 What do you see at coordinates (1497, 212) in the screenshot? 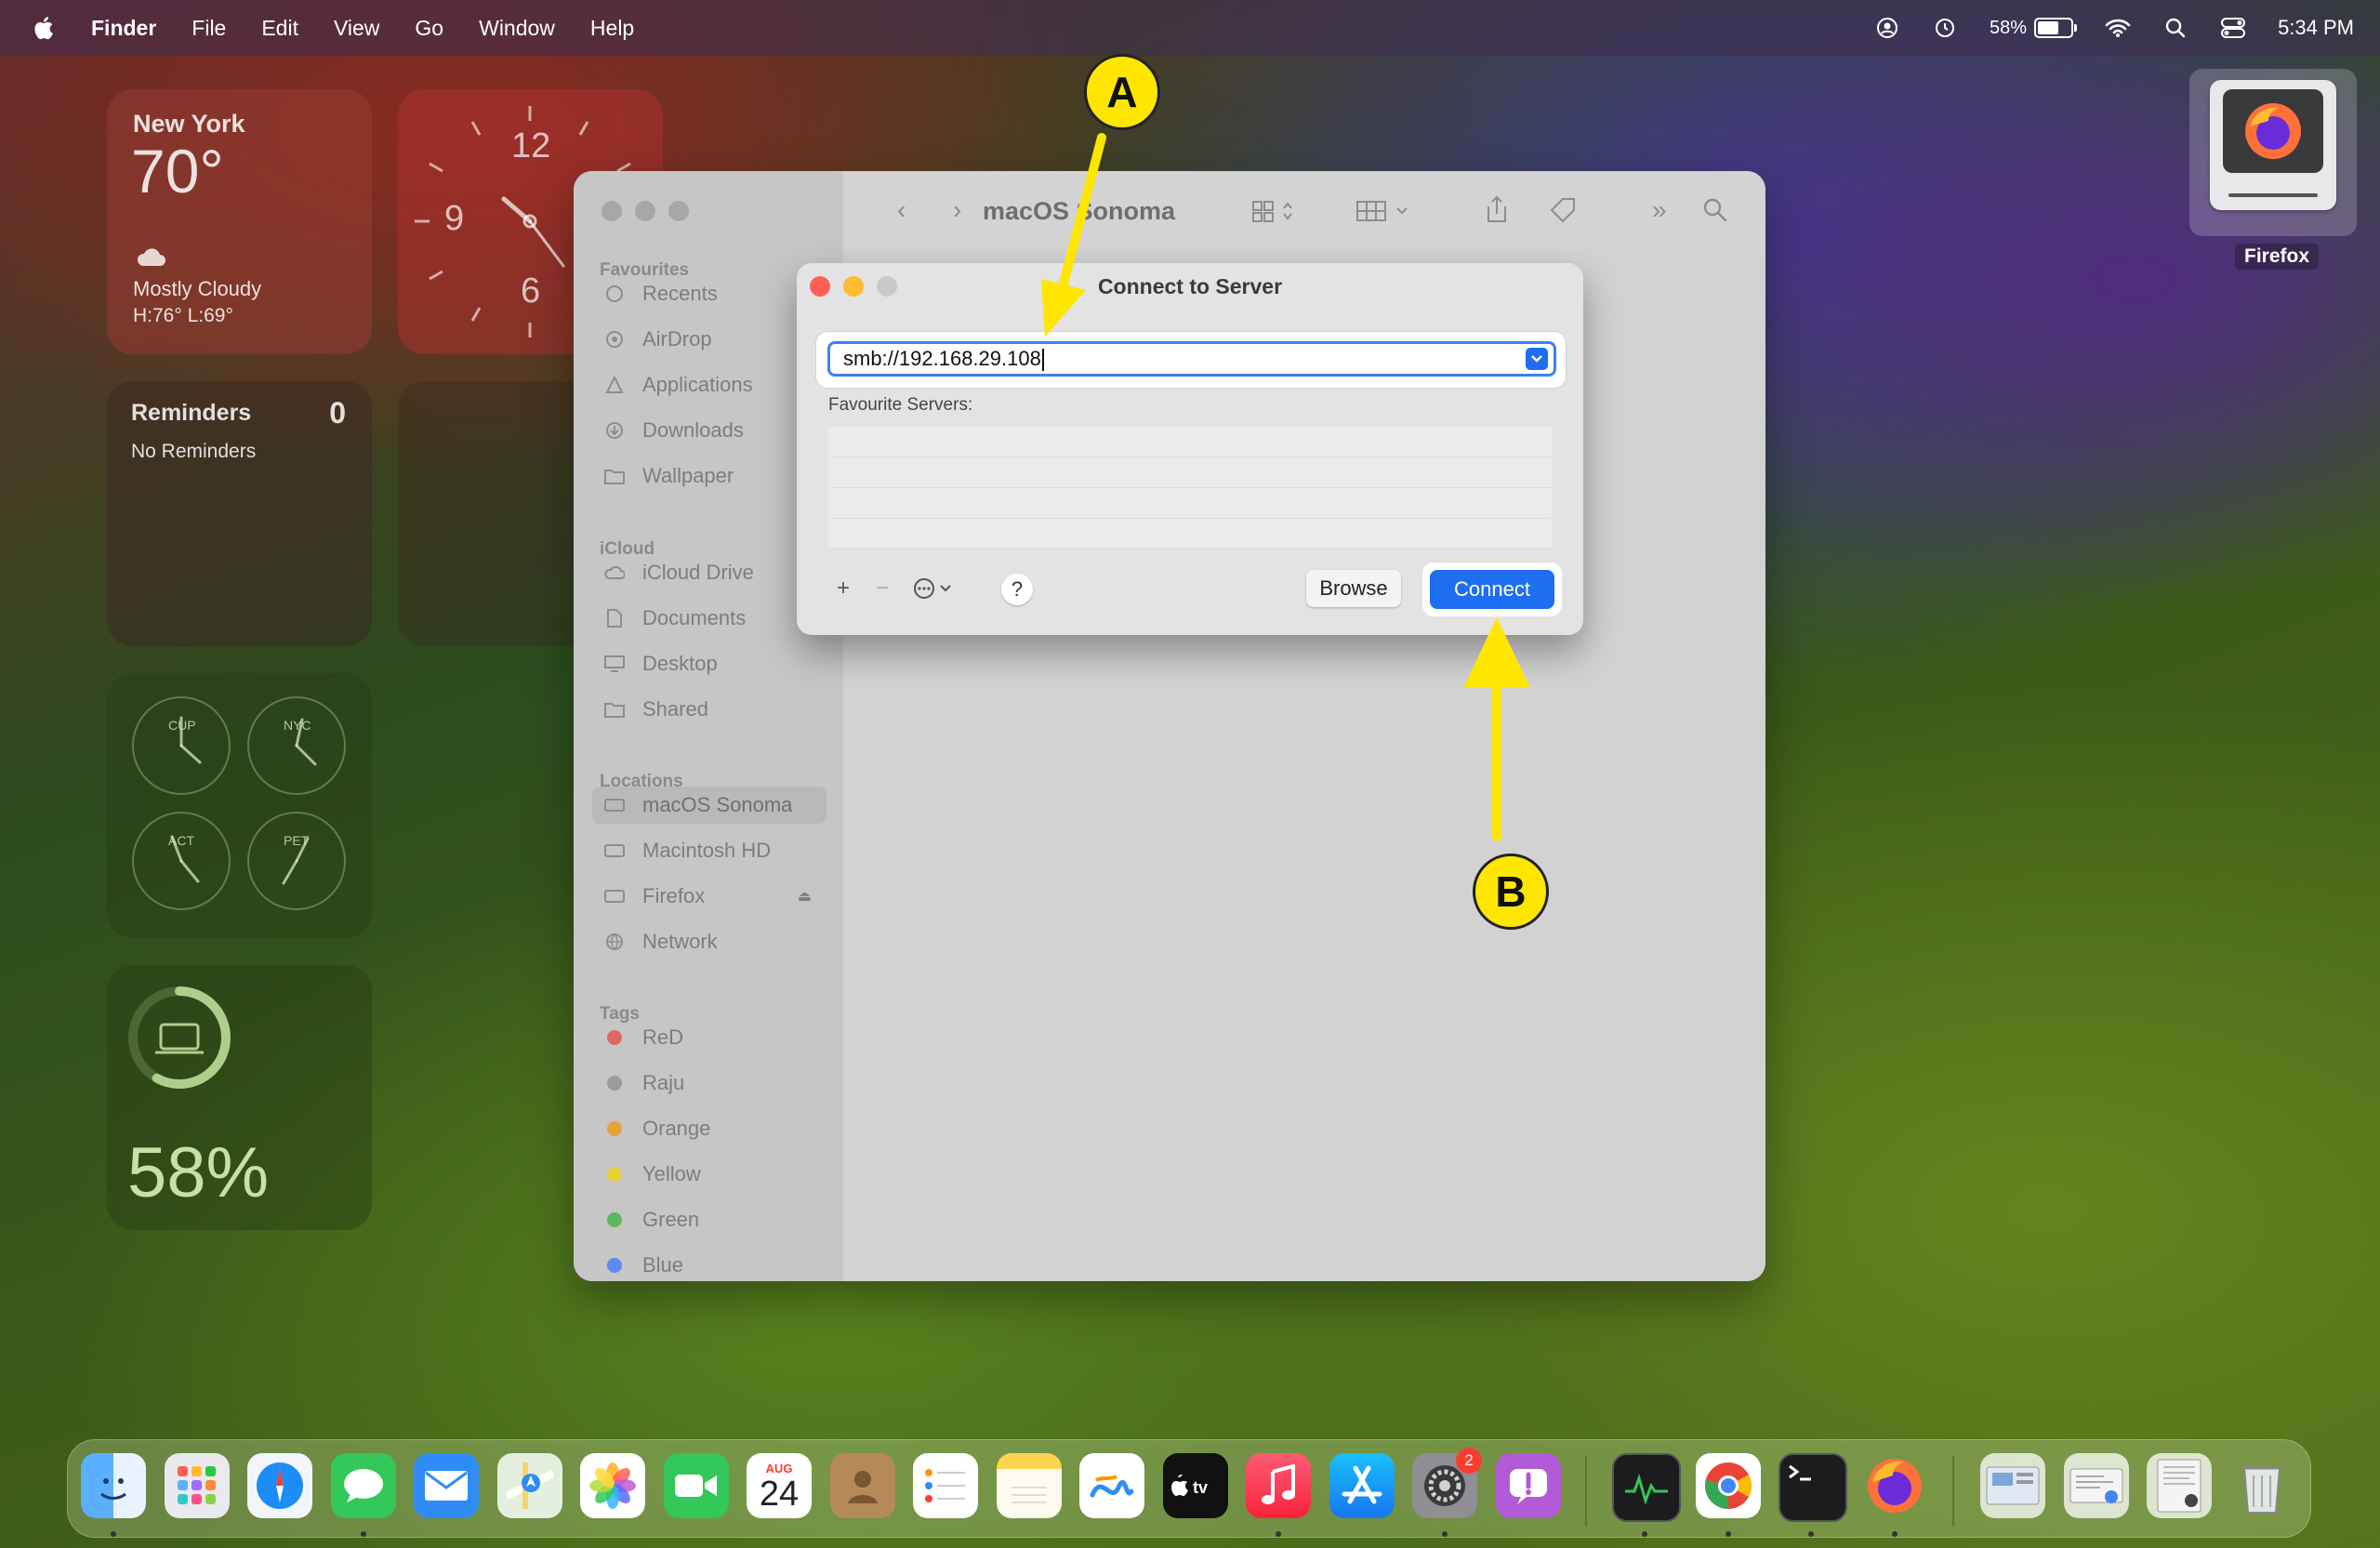
I see `share-icon` at bounding box center [1497, 212].